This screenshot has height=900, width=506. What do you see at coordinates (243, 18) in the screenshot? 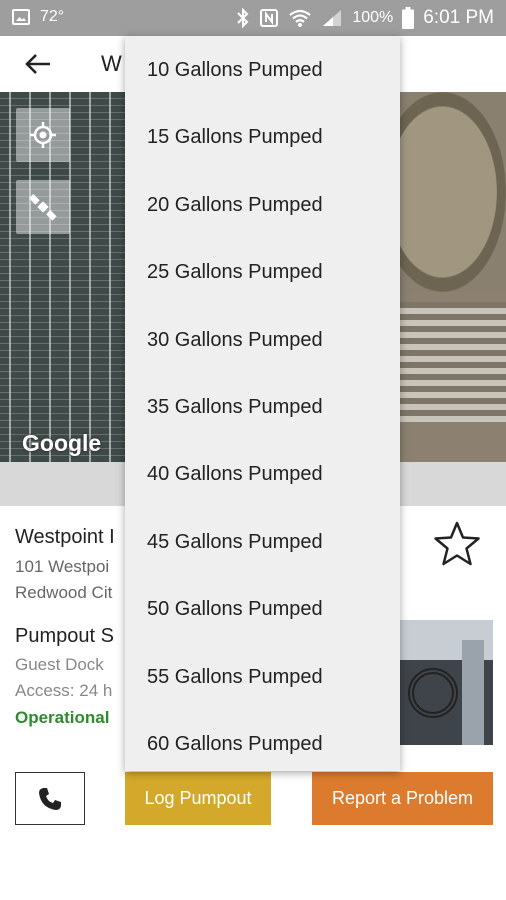
I see `bluetooth-icon` at bounding box center [243, 18].